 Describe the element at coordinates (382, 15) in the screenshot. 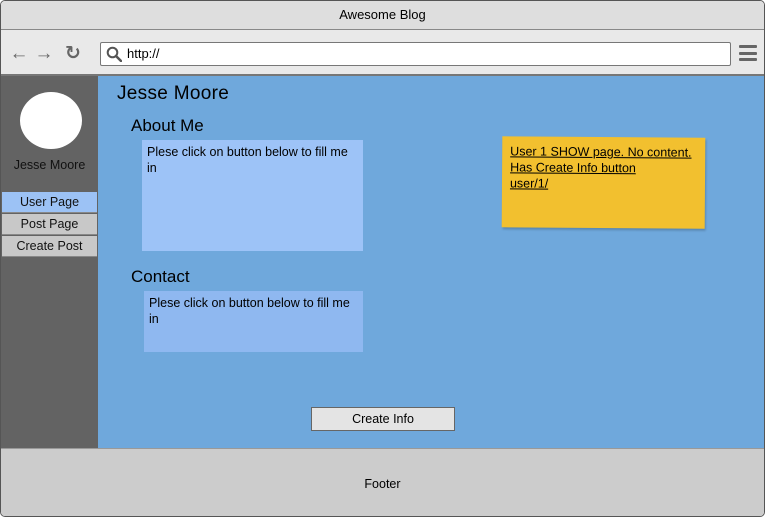

I see `window-title: Awesome Blog` at that location.